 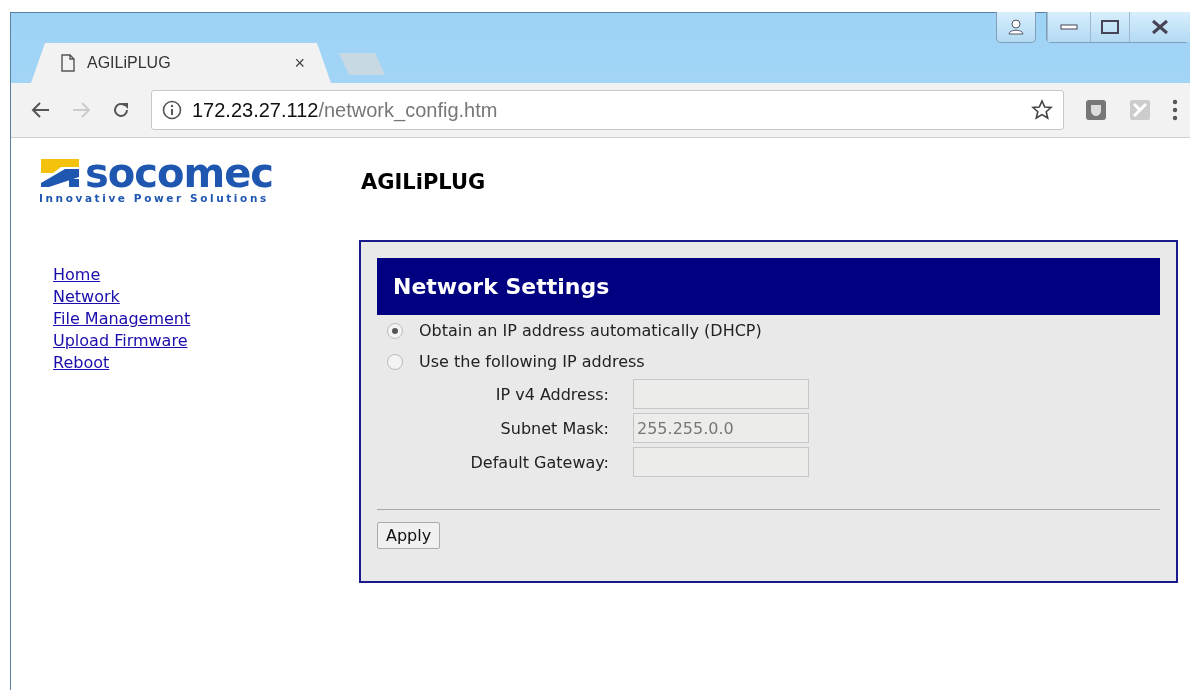 I want to click on field-label: IP v4 Address:, so click(x=551, y=394).